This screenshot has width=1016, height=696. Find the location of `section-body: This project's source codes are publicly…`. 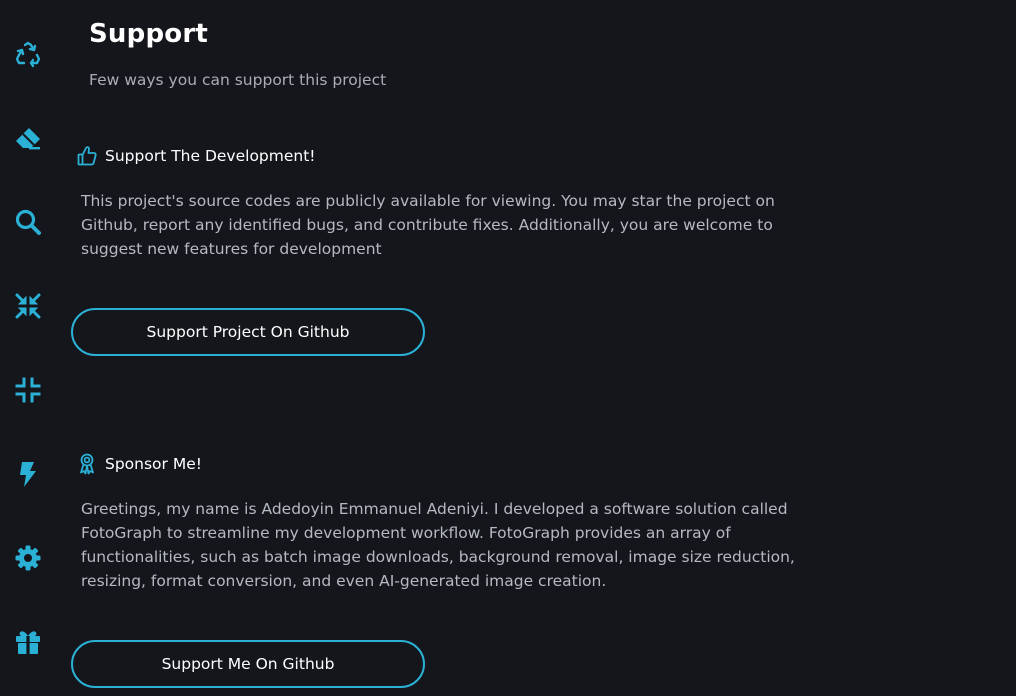

section-body: This project's source codes are publicly… is located at coordinates (428, 225).